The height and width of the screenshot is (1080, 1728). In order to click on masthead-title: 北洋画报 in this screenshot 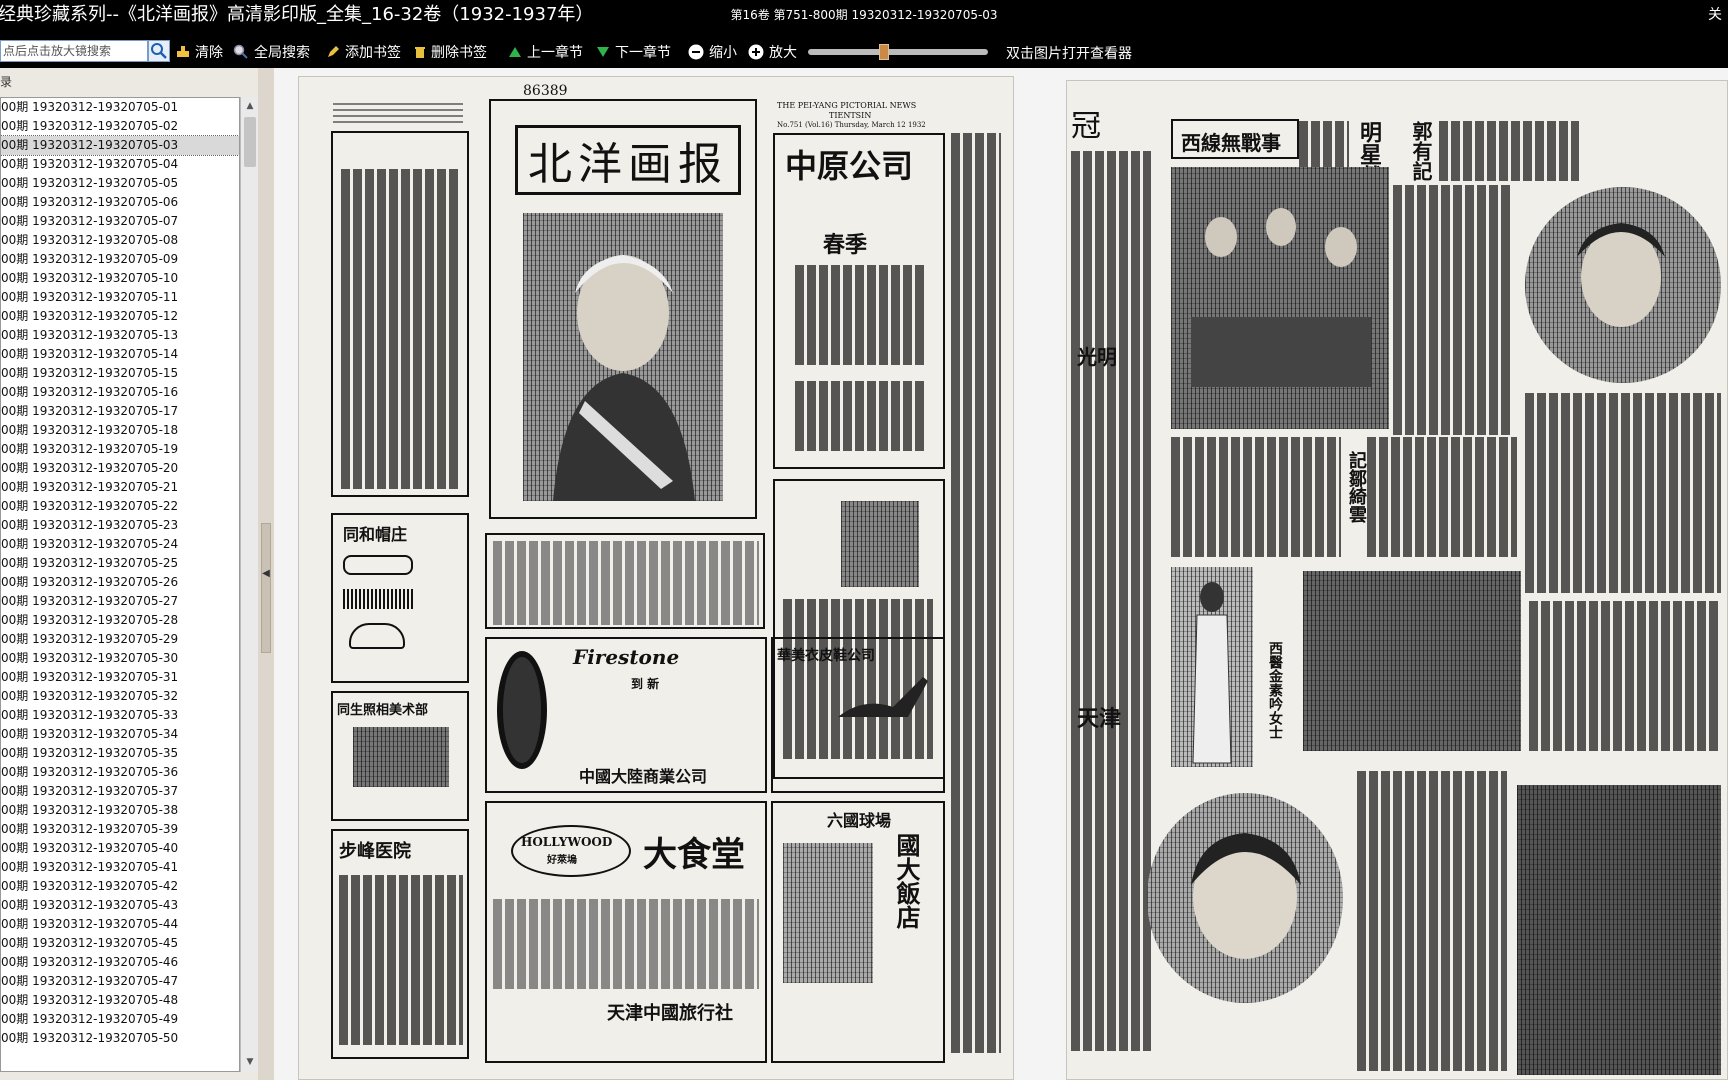, I will do `click(628, 160)`.